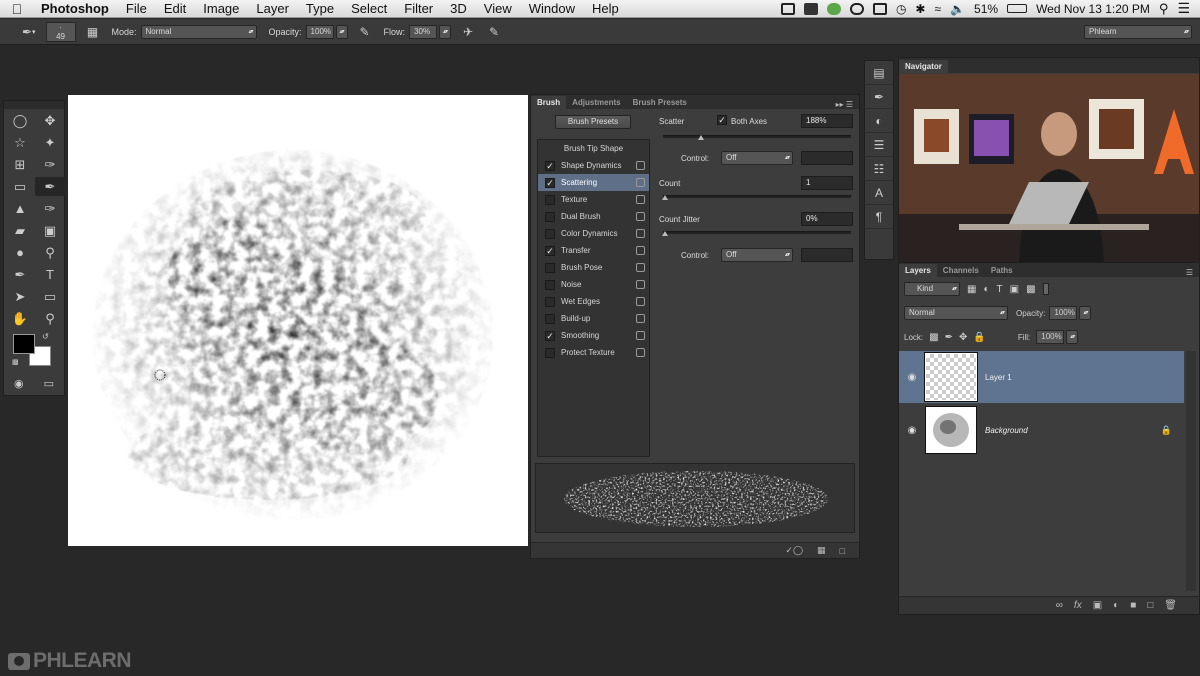  I want to click on panel-collapse-icon: ▸▸ ☰, so click(844, 104).